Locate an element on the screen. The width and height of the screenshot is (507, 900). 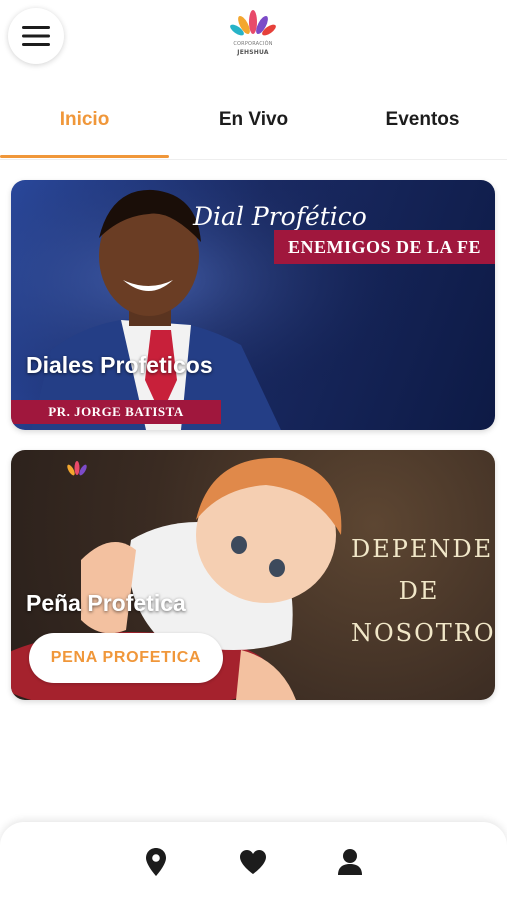
pena-profetica-button: PENA PROFETICA is located at coordinates (126, 658).